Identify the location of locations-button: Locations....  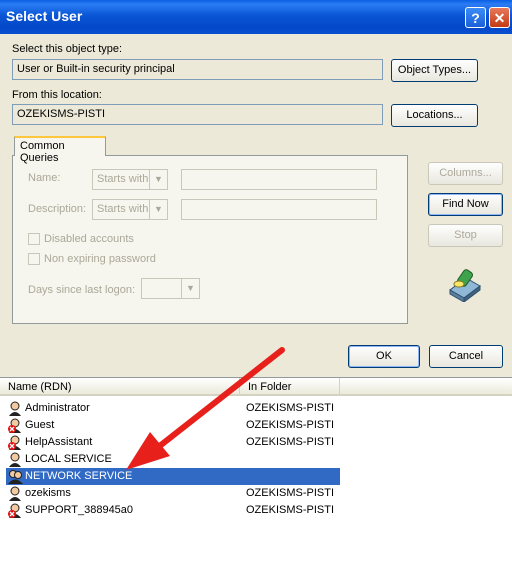
(434, 115).